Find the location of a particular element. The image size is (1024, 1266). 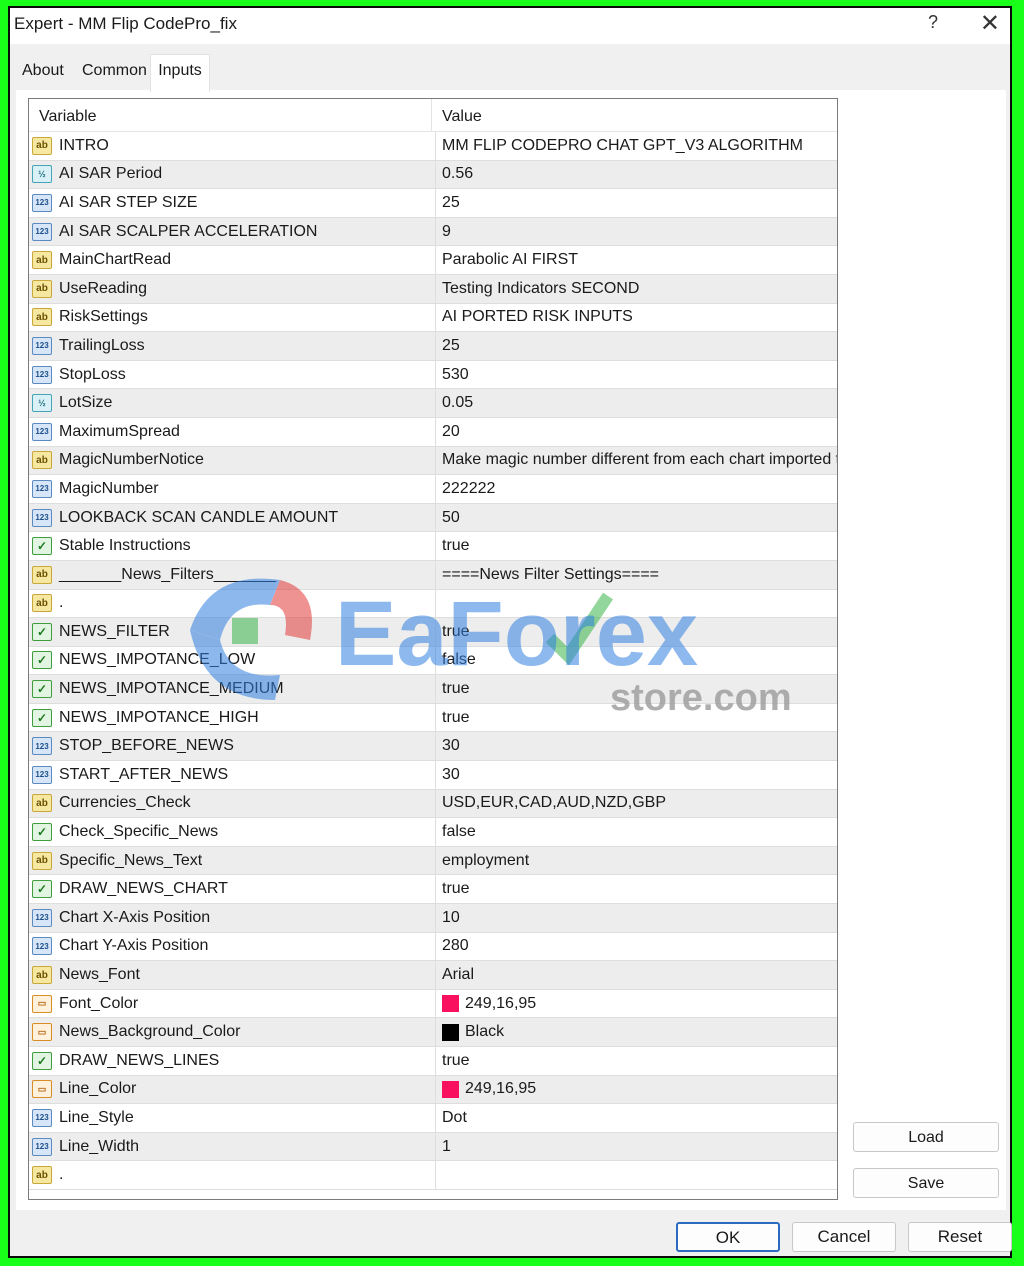

table-row: 123 START_AFTER_NEWS 30 is located at coordinates (433, 775).